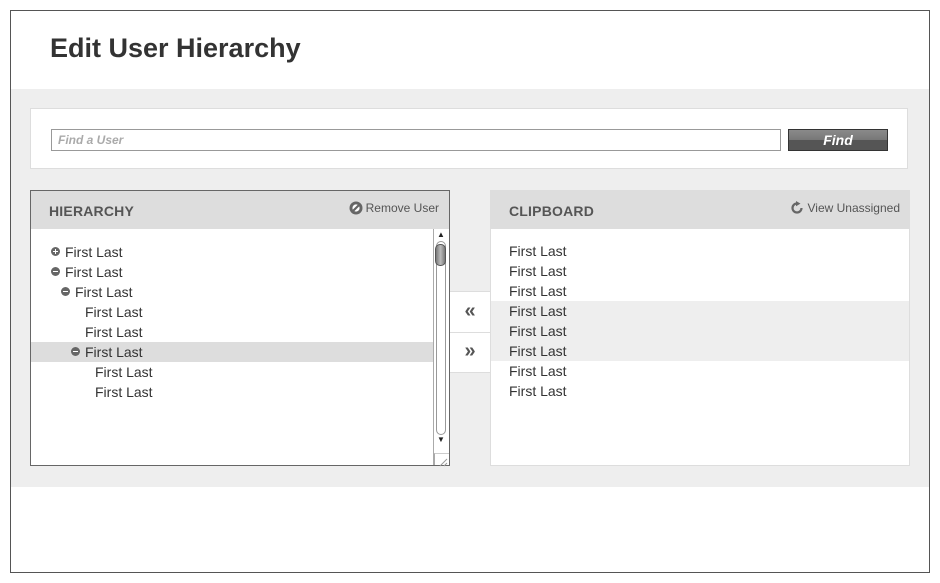  What do you see at coordinates (441, 440) in the screenshot?
I see `scroll-down-arrow-icon: ▼` at bounding box center [441, 440].